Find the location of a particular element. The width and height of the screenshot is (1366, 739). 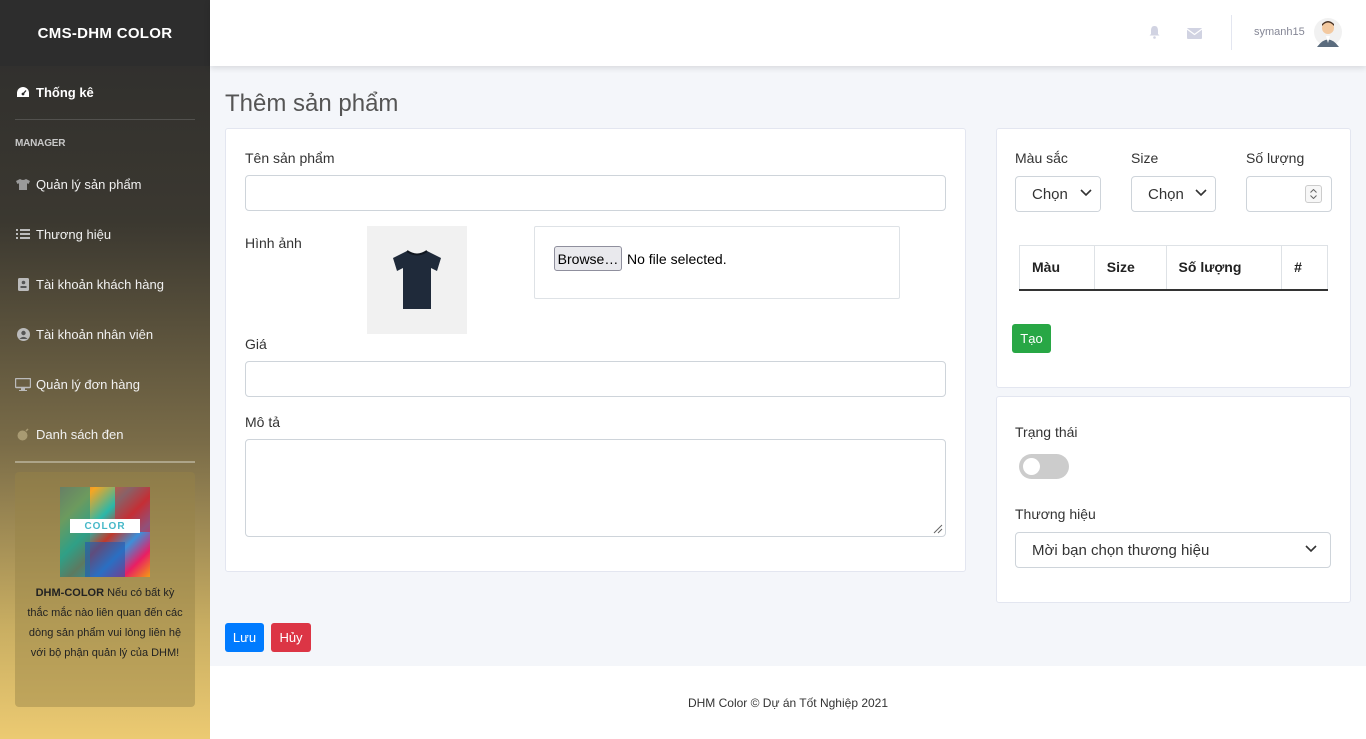

footer-text: DHM Color © Dự án Tốt Nghiệp 2021 is located at coordinates (788, 702).